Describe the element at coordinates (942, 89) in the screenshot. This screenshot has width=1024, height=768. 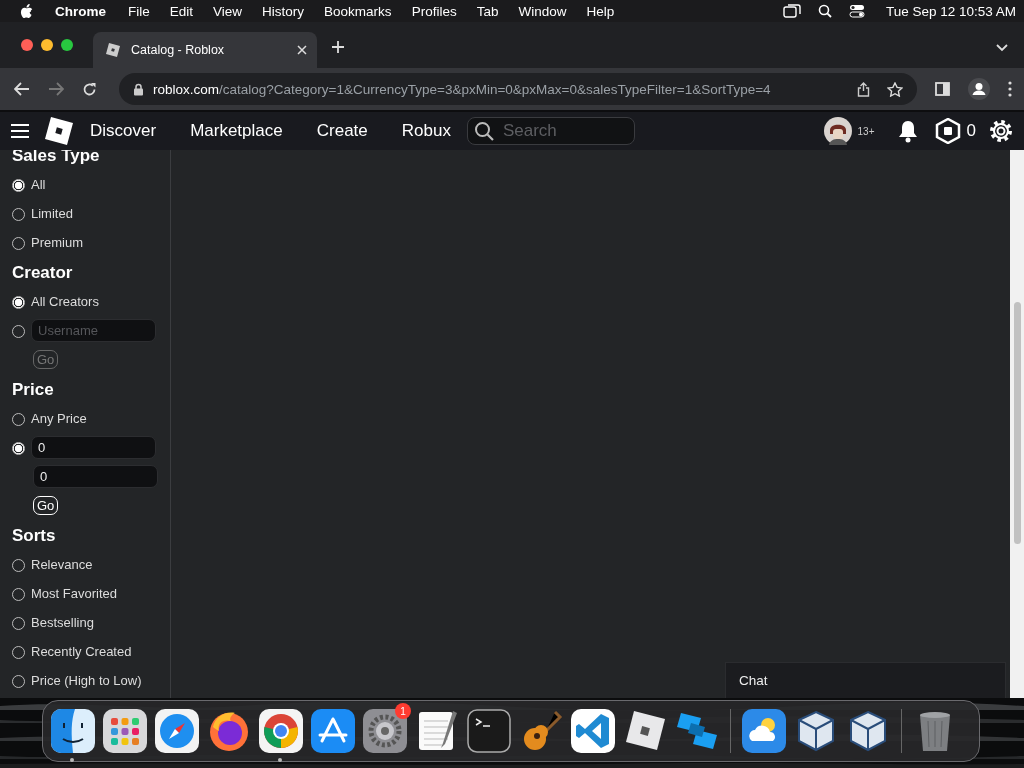
I see `side-panel-icon` at that location.